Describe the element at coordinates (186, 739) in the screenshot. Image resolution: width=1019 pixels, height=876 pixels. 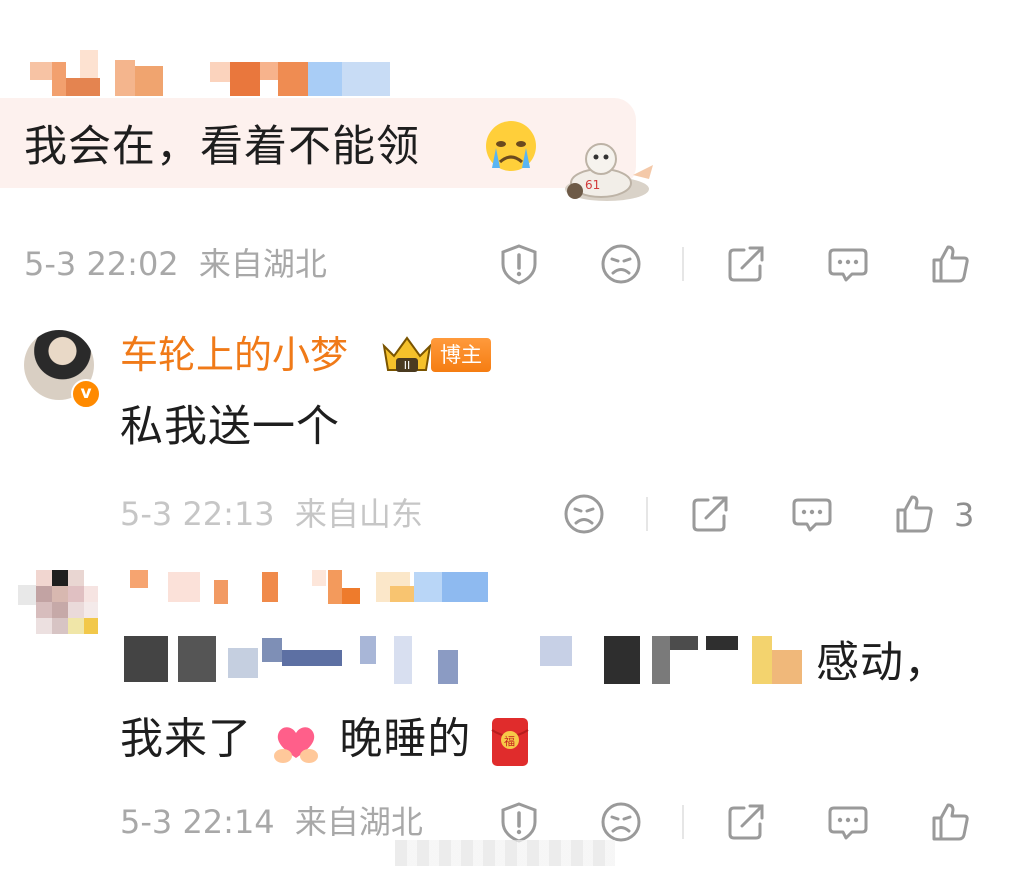
I see `comment-3-text-part-a: 我来了` at that location.